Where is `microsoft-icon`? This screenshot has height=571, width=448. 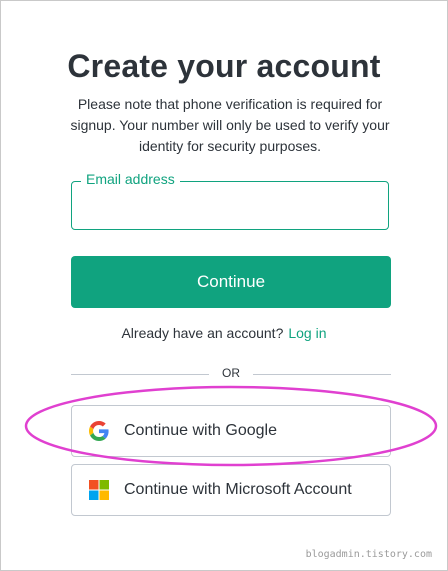 microsoft-icon is located at coordinates (99, 490).